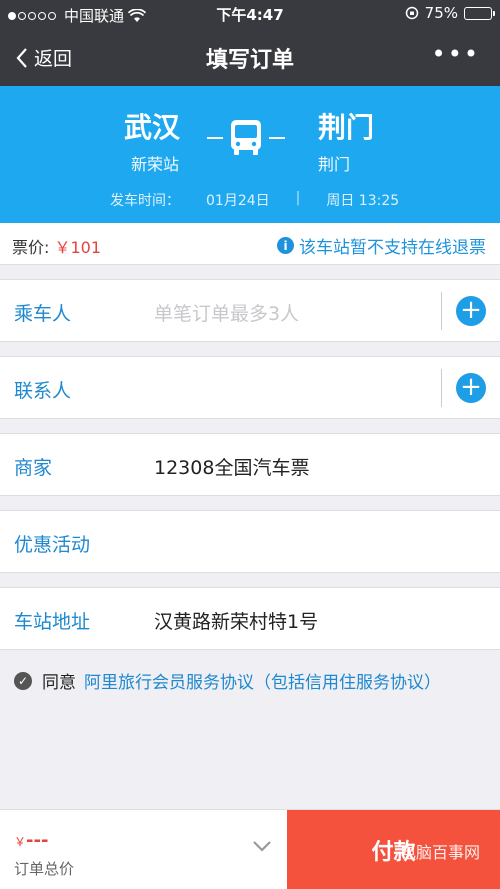 The height and width of the screenshot is (889, 500). I want to click on currency-symbol: ￥, so click(20, 842).